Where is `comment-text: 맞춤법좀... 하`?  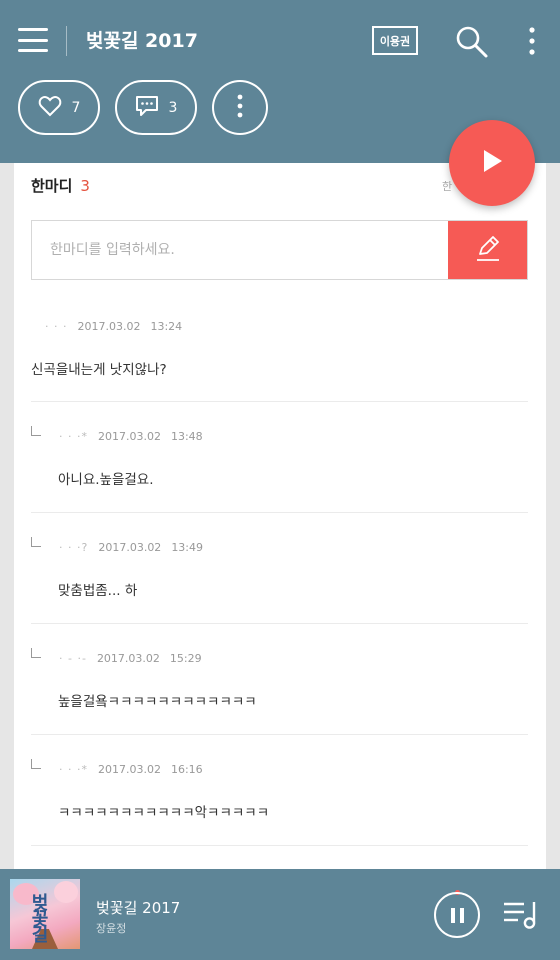
comment-text: 맞춤법좀... 하 is located at coordinates (98, 591).